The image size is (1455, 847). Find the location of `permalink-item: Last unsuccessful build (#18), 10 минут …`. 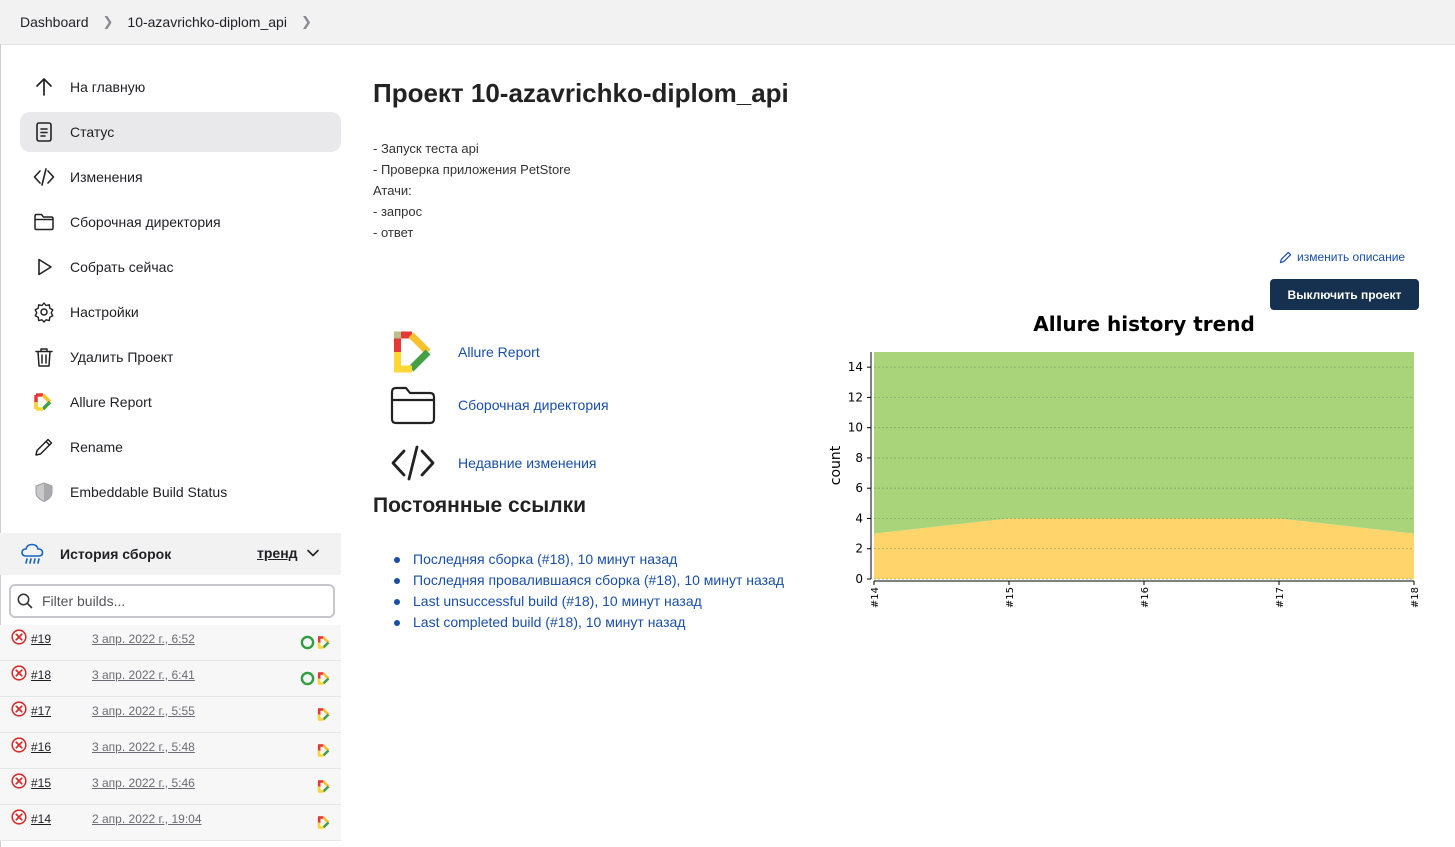

permalink-item: Last unsuccessful build (#18), 10 минут … is located at coordinates (589, 603).